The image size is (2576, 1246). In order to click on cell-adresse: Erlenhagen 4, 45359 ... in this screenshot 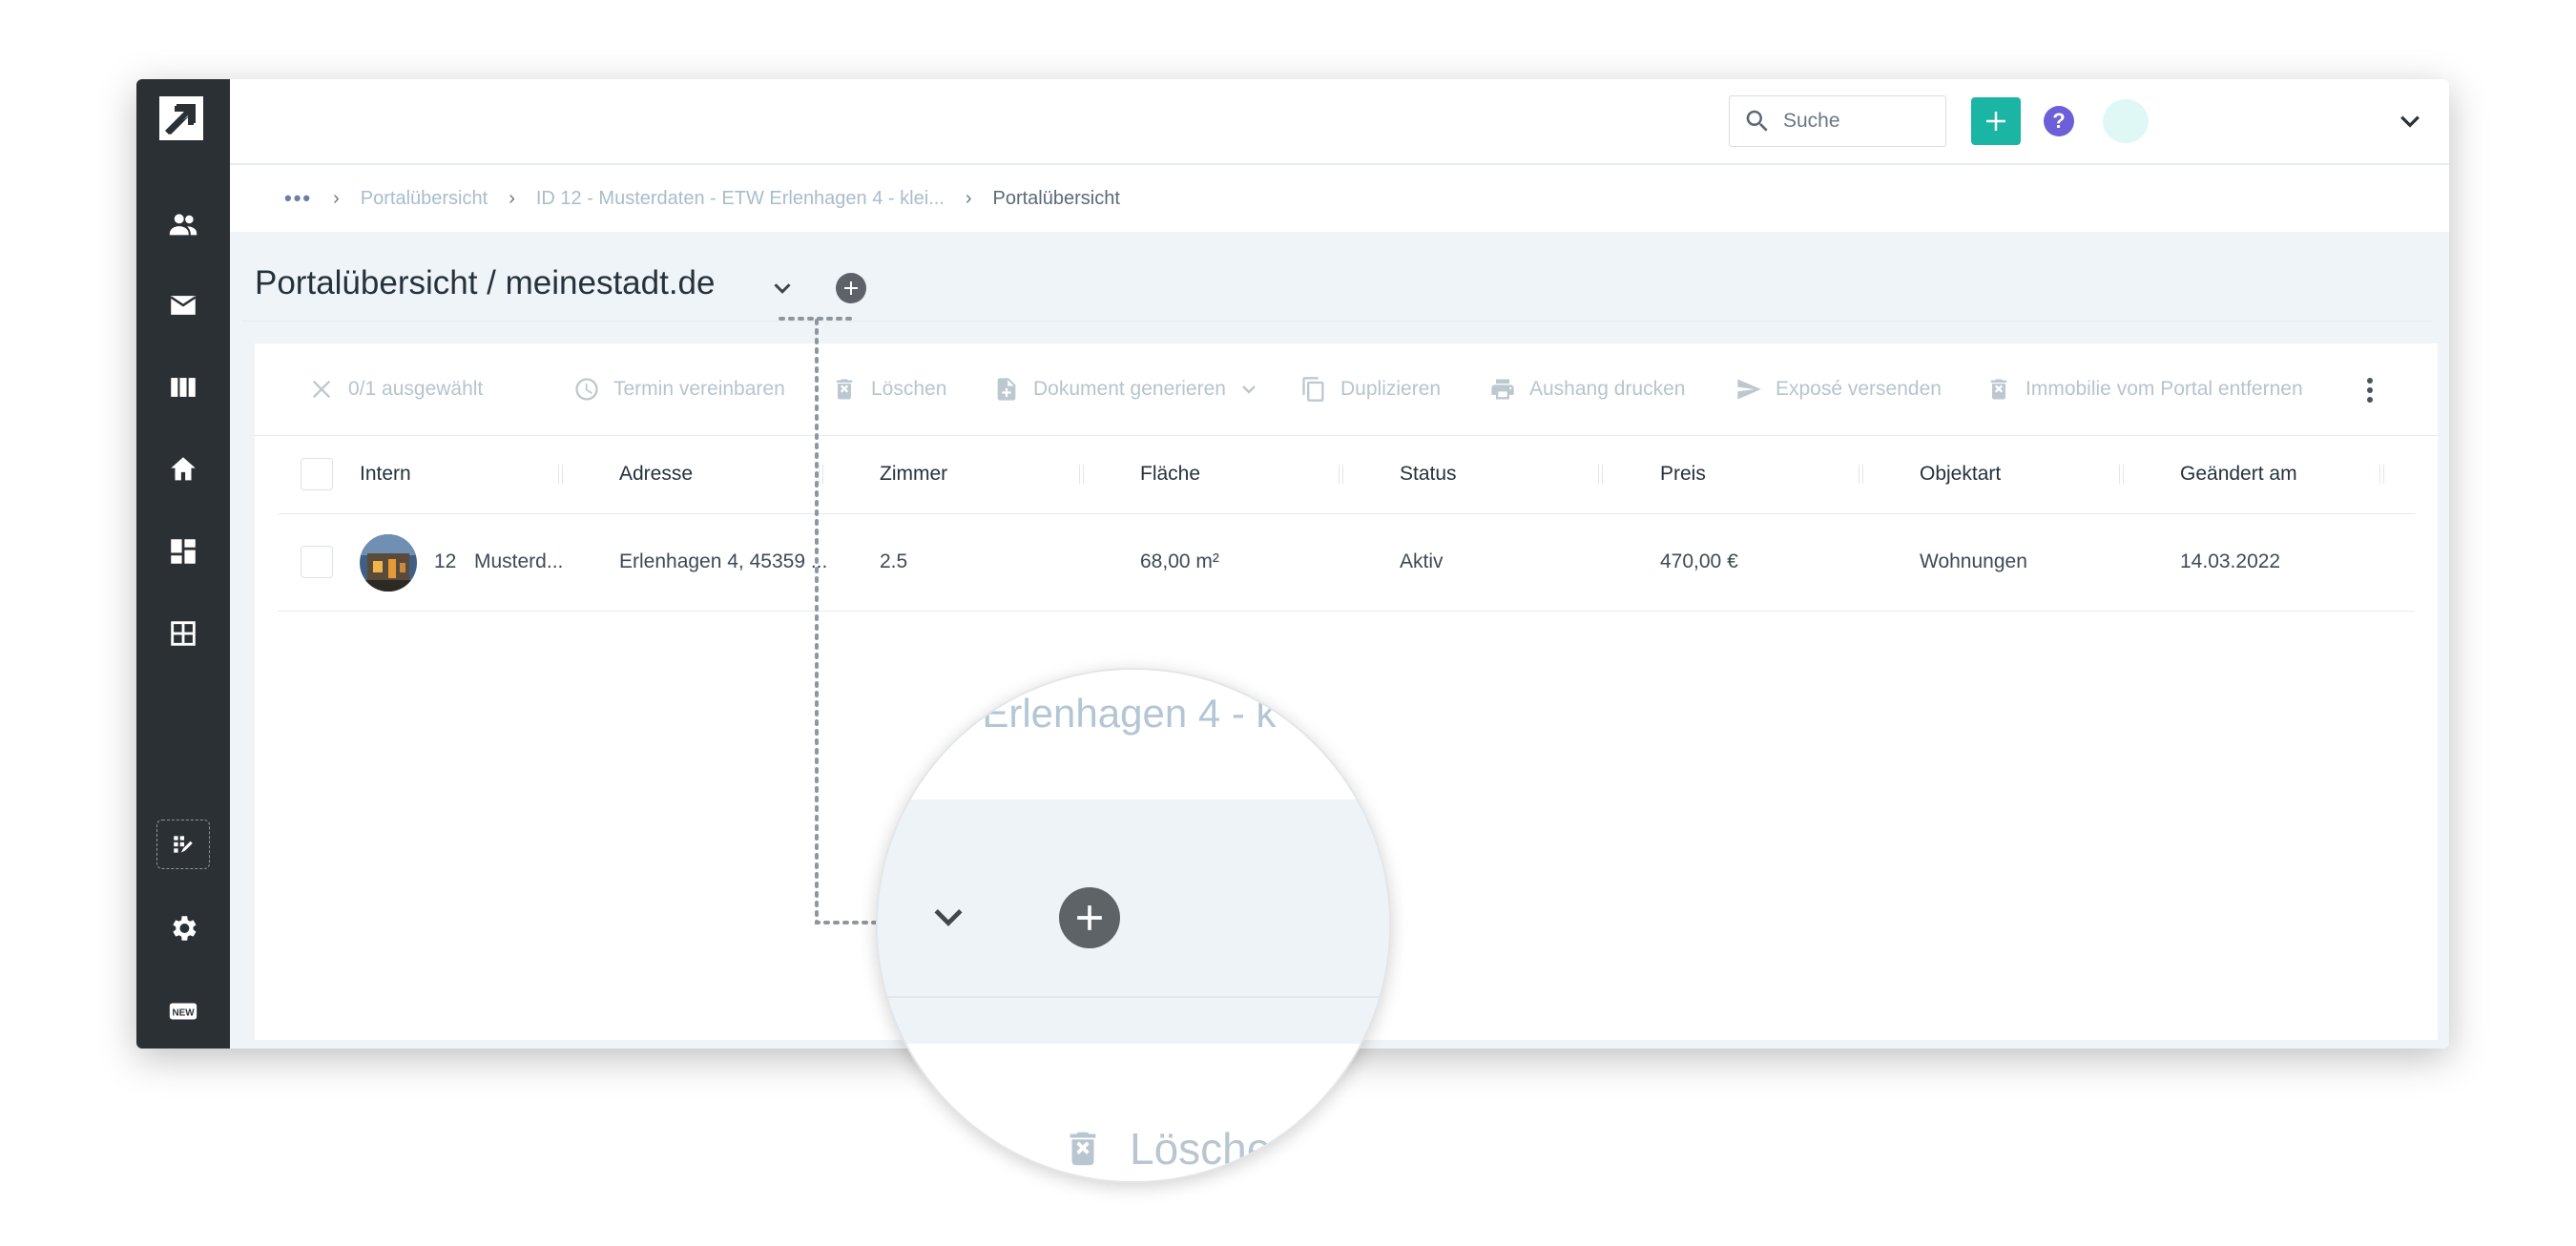, I will do `click(723, 561)`.